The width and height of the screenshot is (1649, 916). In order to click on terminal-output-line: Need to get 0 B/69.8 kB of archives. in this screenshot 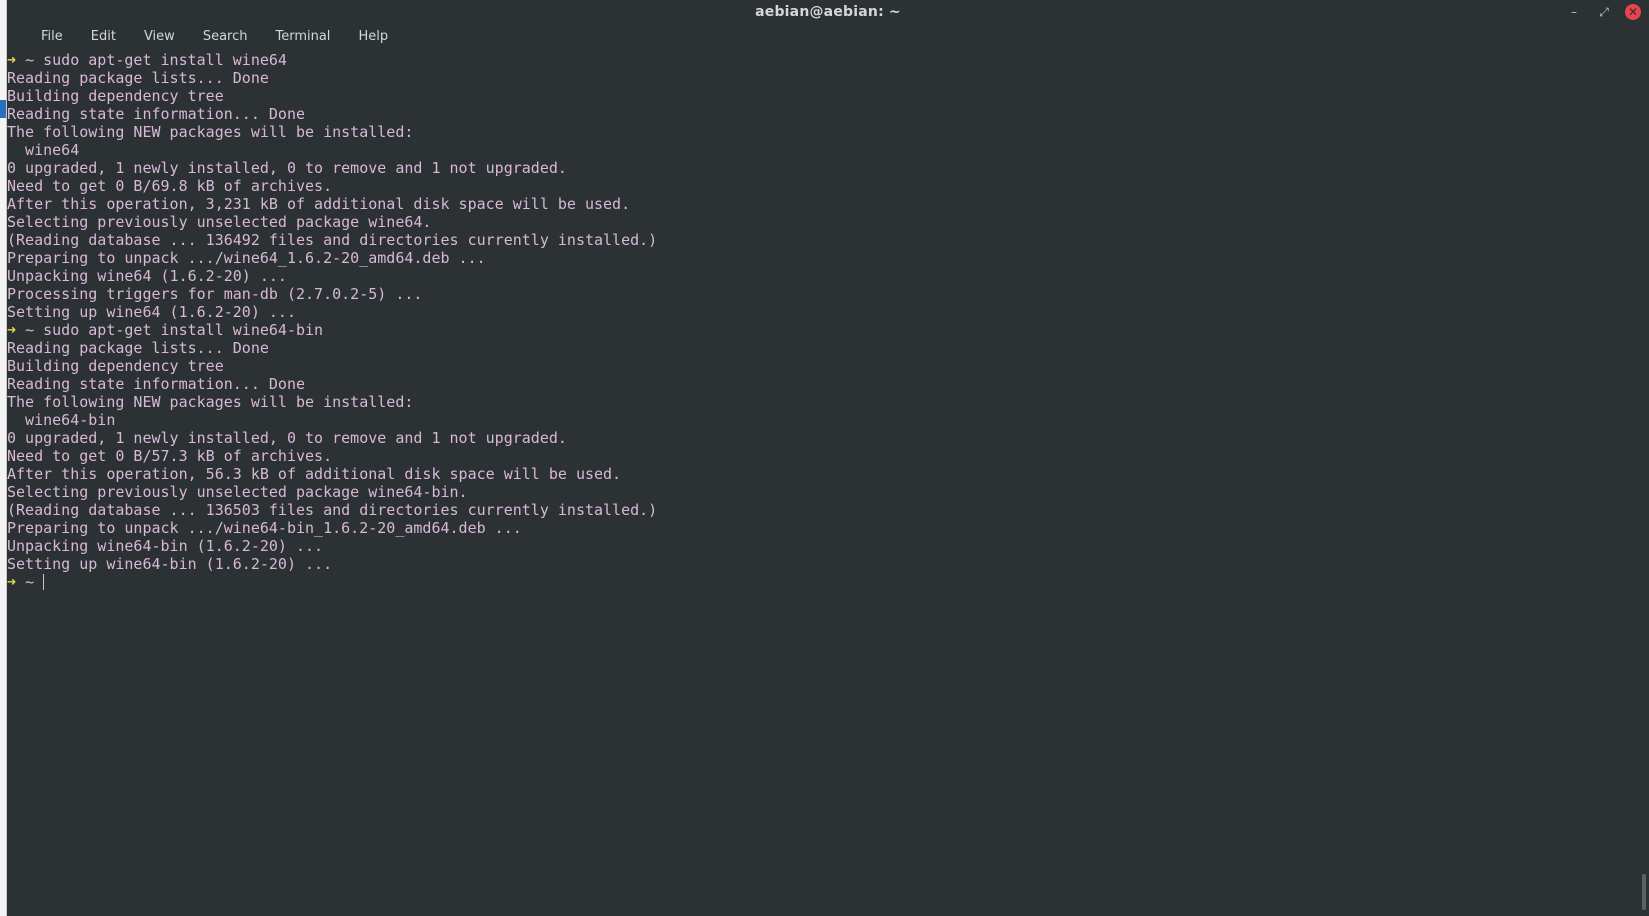, I will do `click(170, 186)`.